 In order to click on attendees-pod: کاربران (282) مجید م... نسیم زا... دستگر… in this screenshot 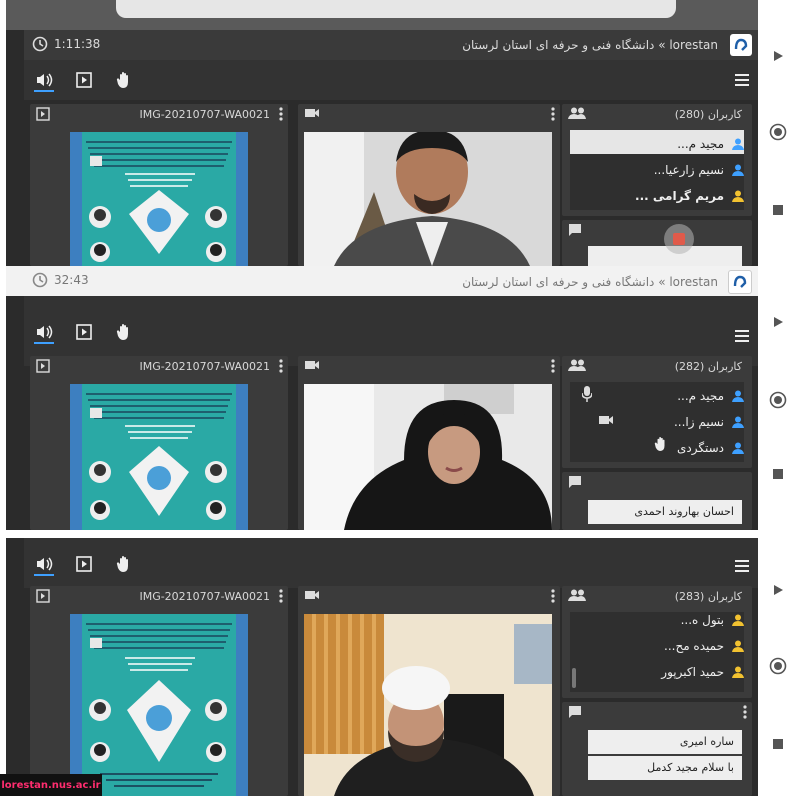, I will do `click(657, 412)`.